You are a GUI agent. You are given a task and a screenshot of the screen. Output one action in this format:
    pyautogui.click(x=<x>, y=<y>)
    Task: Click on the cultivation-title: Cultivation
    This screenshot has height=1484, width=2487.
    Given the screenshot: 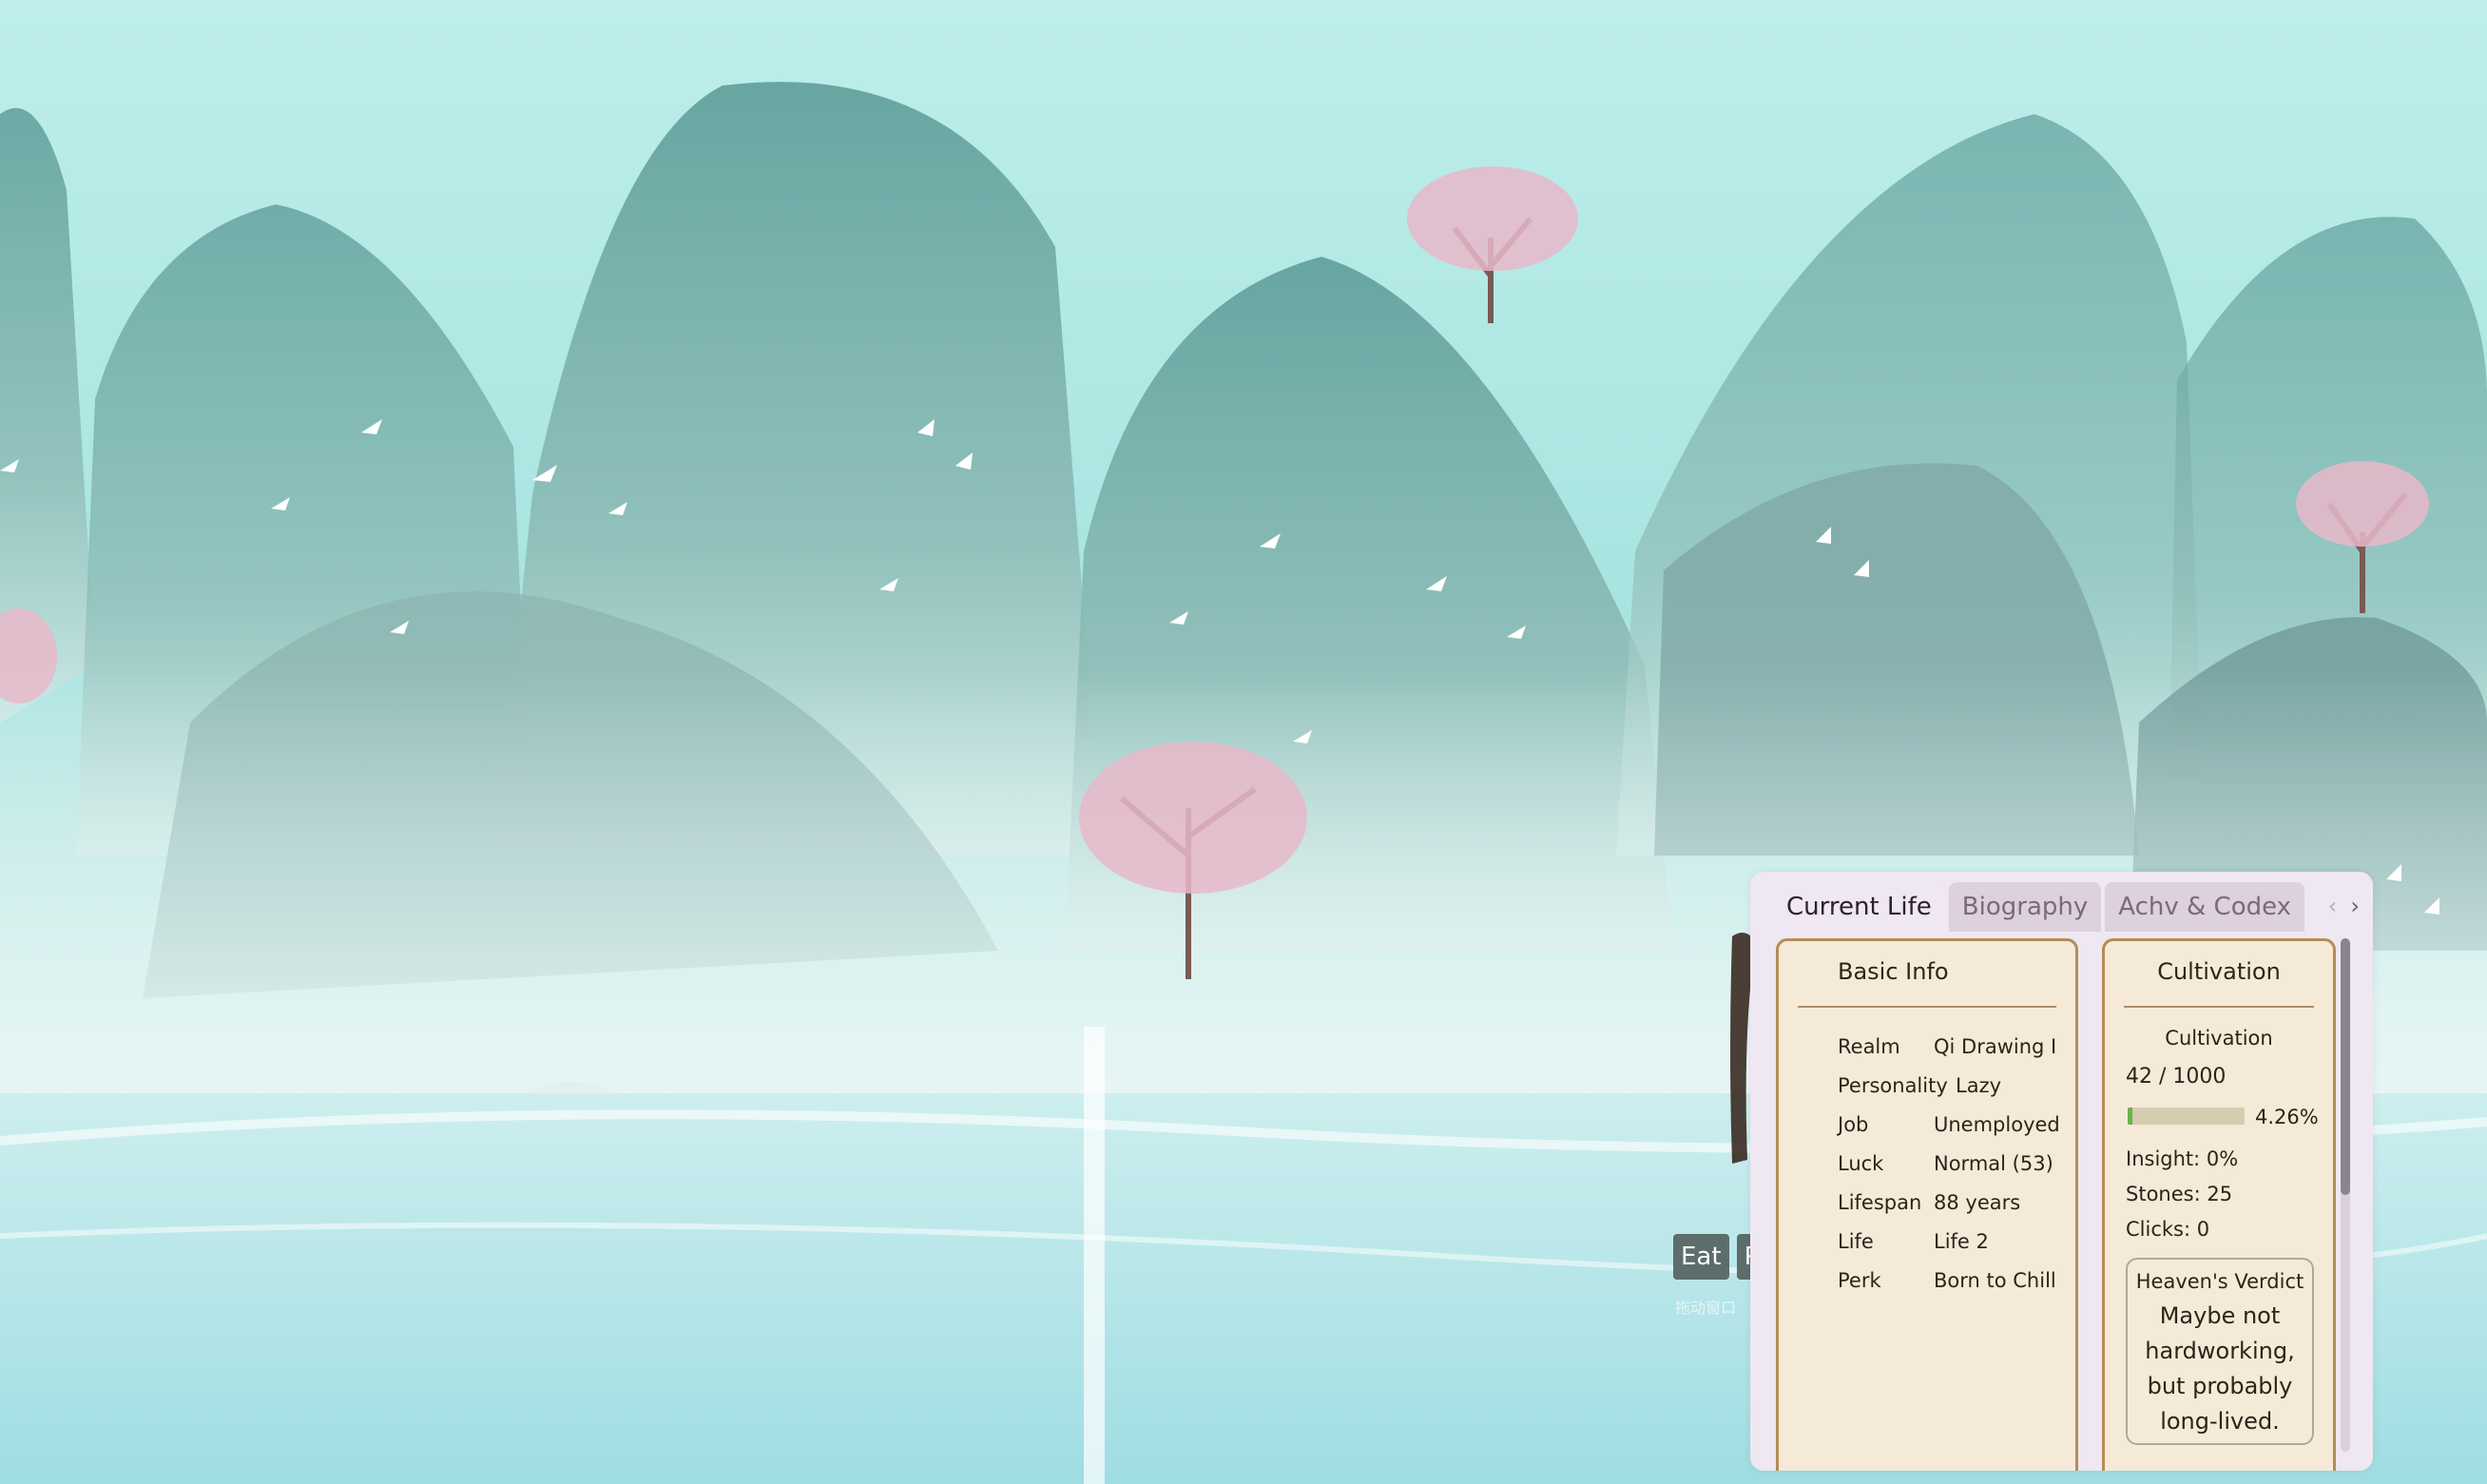 What is the action you would take?
    pyautogui.click(x=2219, y=971)
    